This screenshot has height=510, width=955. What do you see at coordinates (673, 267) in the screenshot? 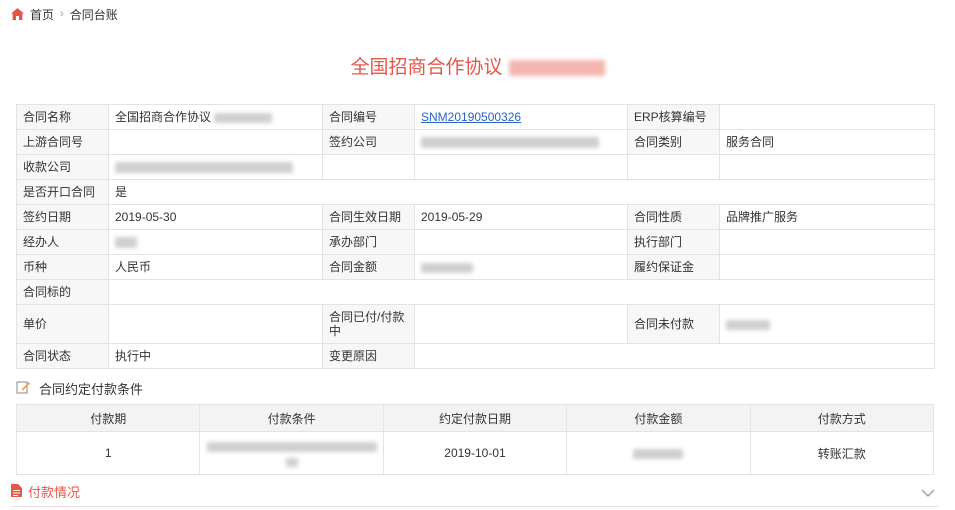
I see `performance-deposit-label: 履约保证金` at bounding box center [673, 267].